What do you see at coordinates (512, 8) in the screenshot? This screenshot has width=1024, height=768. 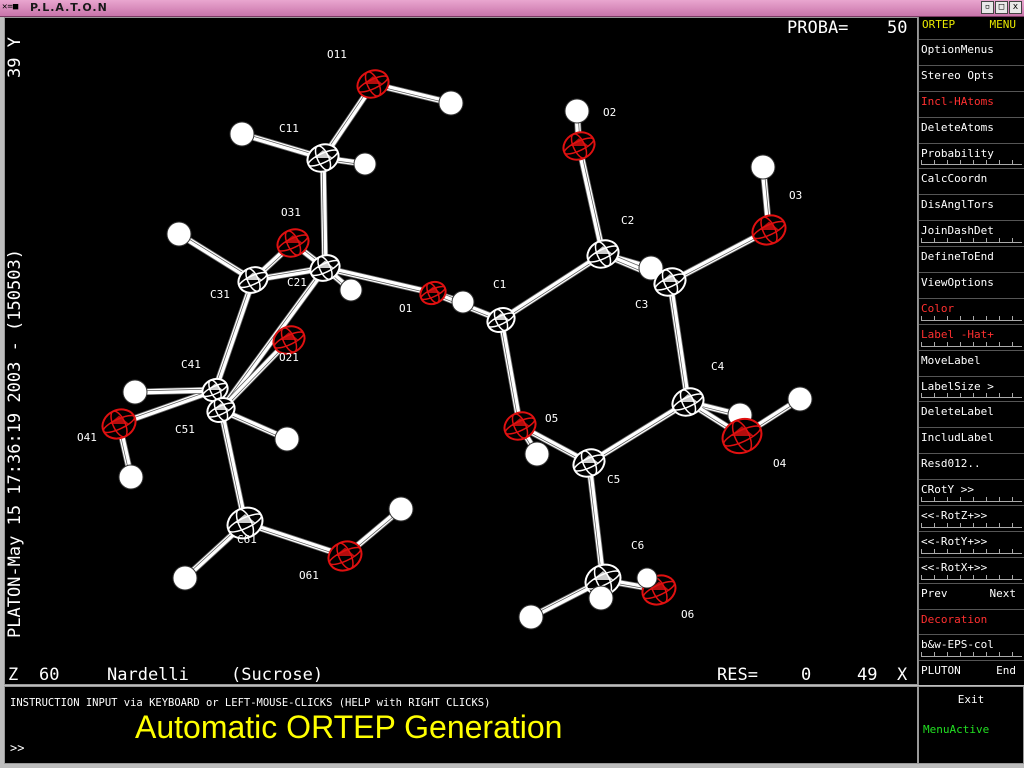 I see `title-bar: ✕=■ P.L.A.T.O.N ▫ □ x` at bounding box center [512, 8].